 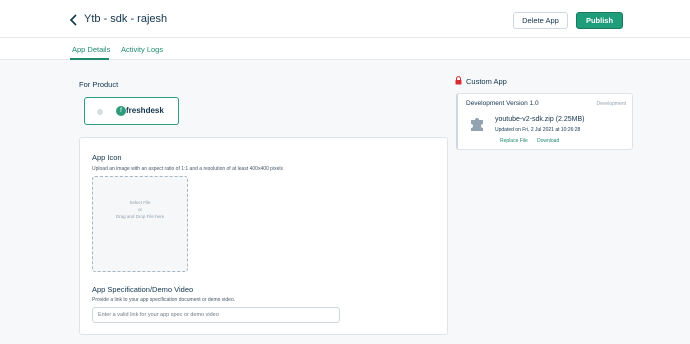 I want to click on app-icon-dropzone: Select File or Drag and Drop File here, so click(x=140, y=224).